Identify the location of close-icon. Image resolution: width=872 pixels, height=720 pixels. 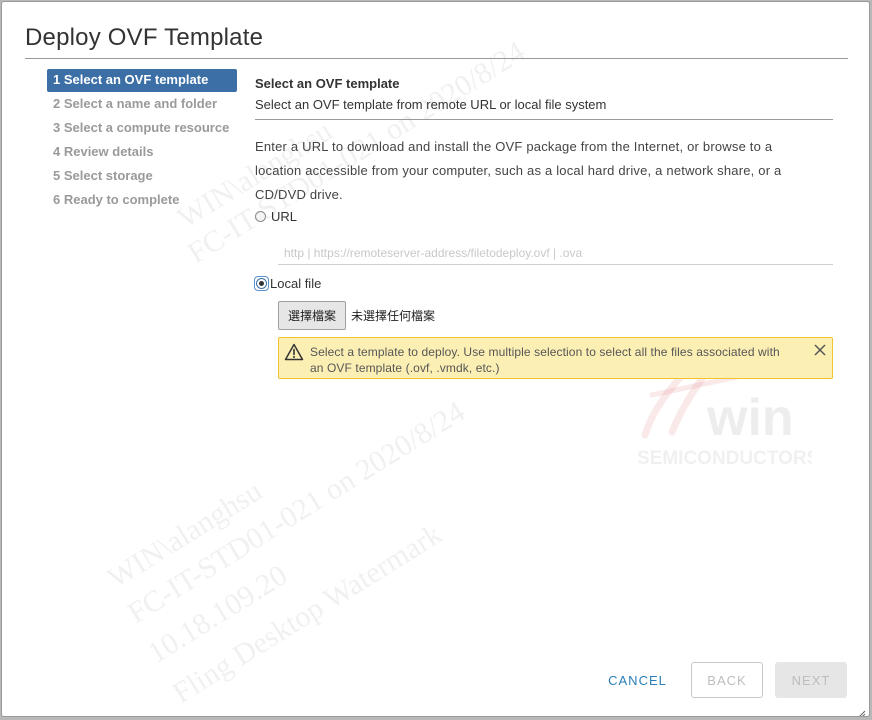
(820, 350).